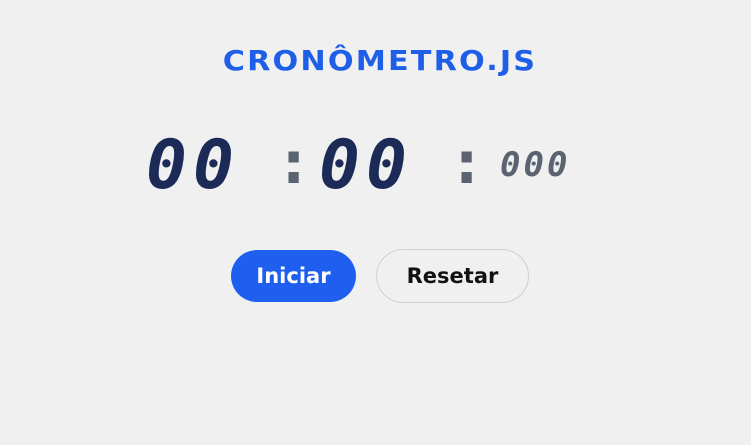  I want to click on milliseconds-display: 000, so click(535, 165).